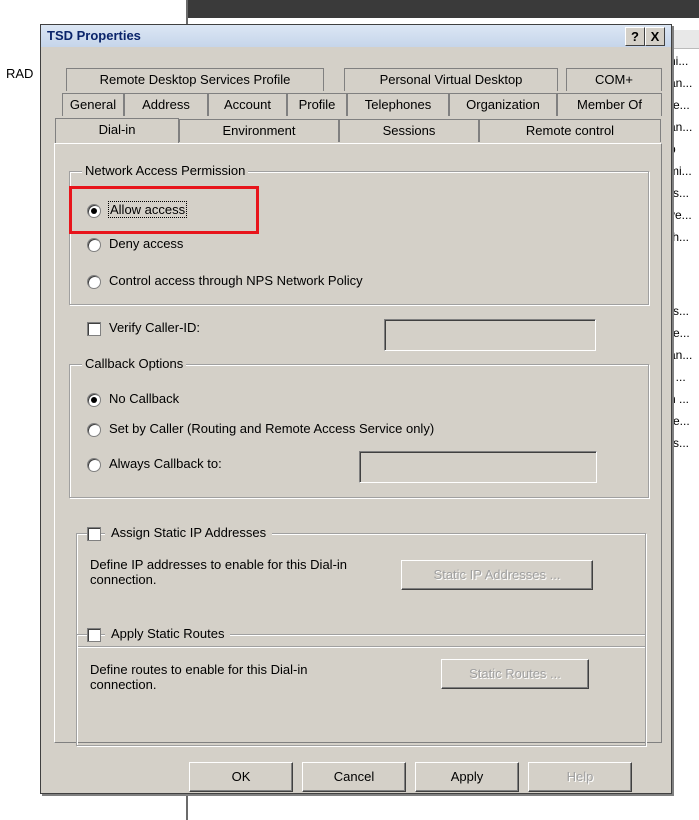 This screenshot has width=699, height=820. What do you see at coordinates (94, 534) in the screenshot?
I see `assign-static-ip-checkbox` at bounding box center [94, 534].